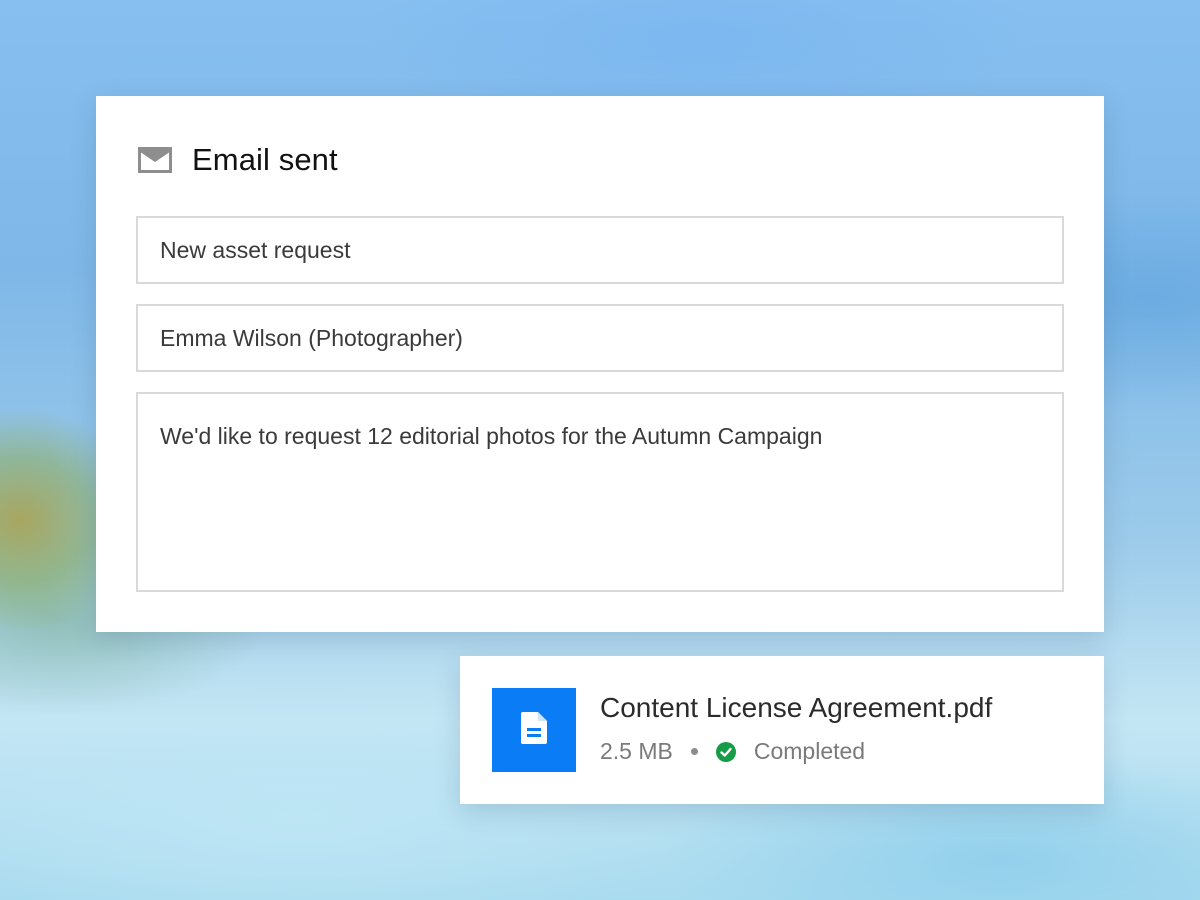  I want to click on document-icon, so click(534, 730).